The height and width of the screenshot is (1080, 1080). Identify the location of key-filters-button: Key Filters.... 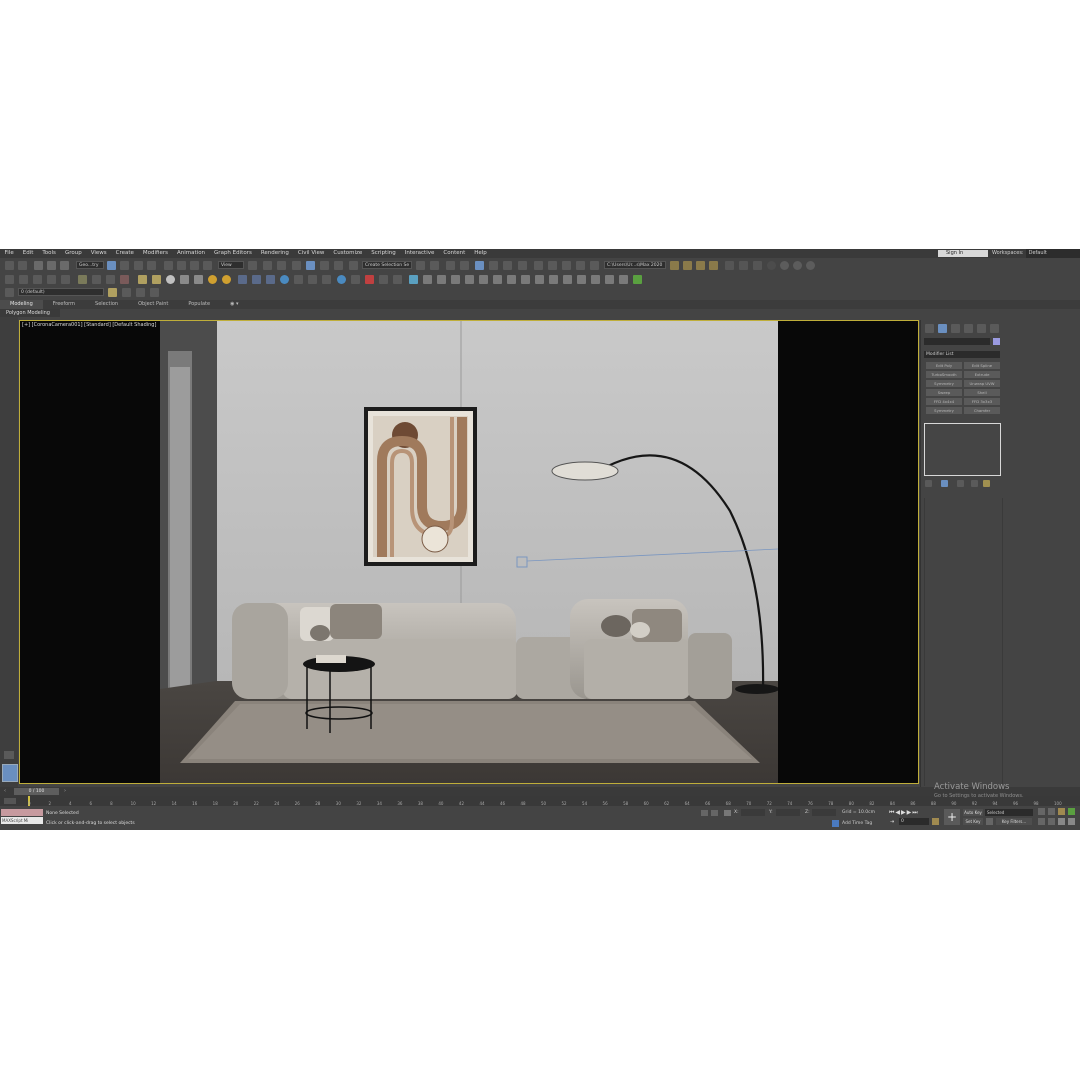
(1014, 821).